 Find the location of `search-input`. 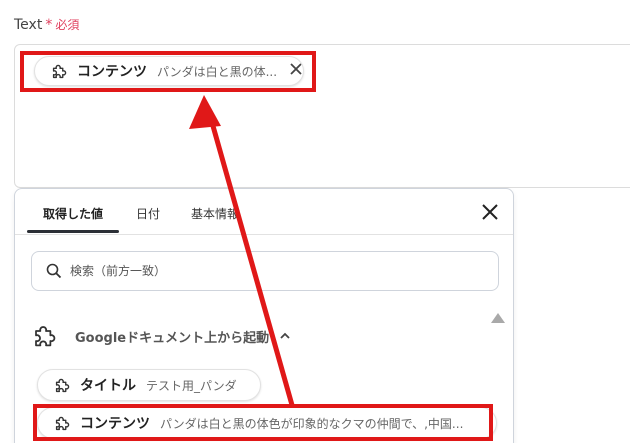

search-input is located at coordinates (270, 271).